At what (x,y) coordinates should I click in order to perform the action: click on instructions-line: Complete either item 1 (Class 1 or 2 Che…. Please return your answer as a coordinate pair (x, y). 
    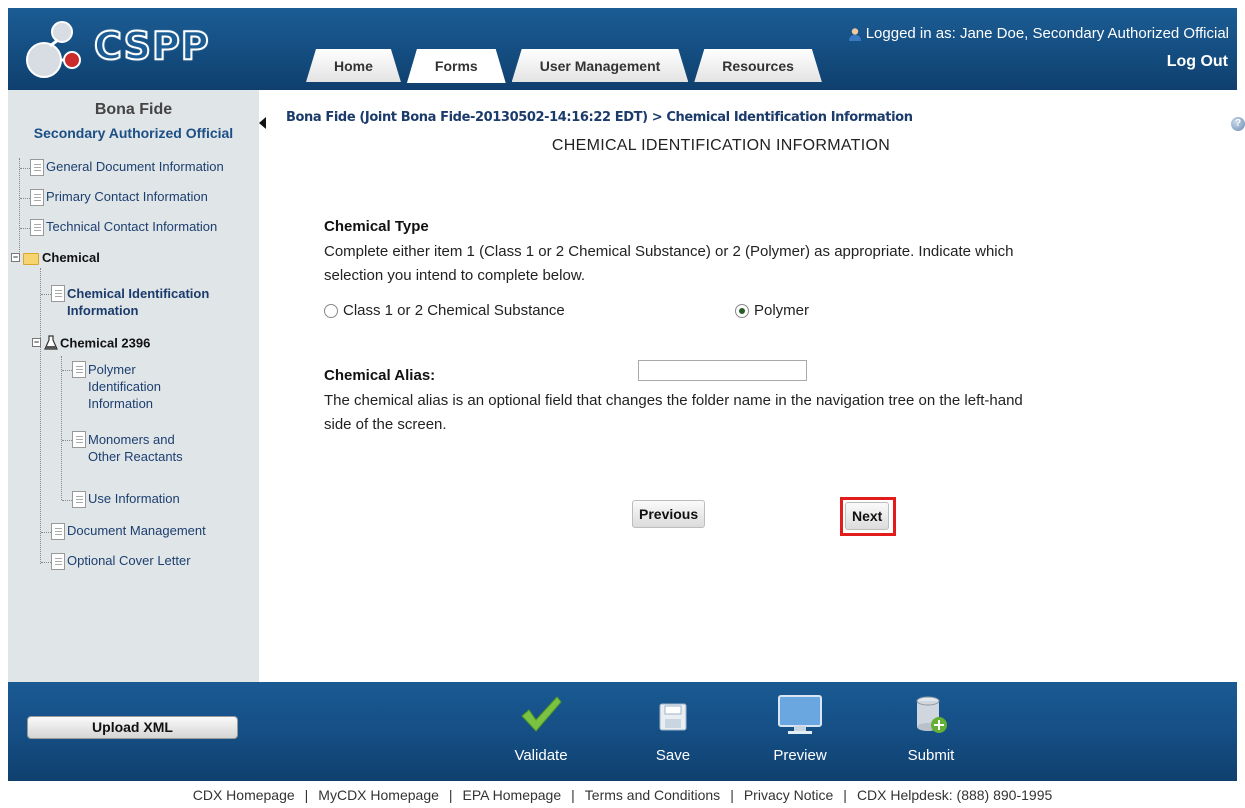
    Looking at the image, I should click on (669, 251).